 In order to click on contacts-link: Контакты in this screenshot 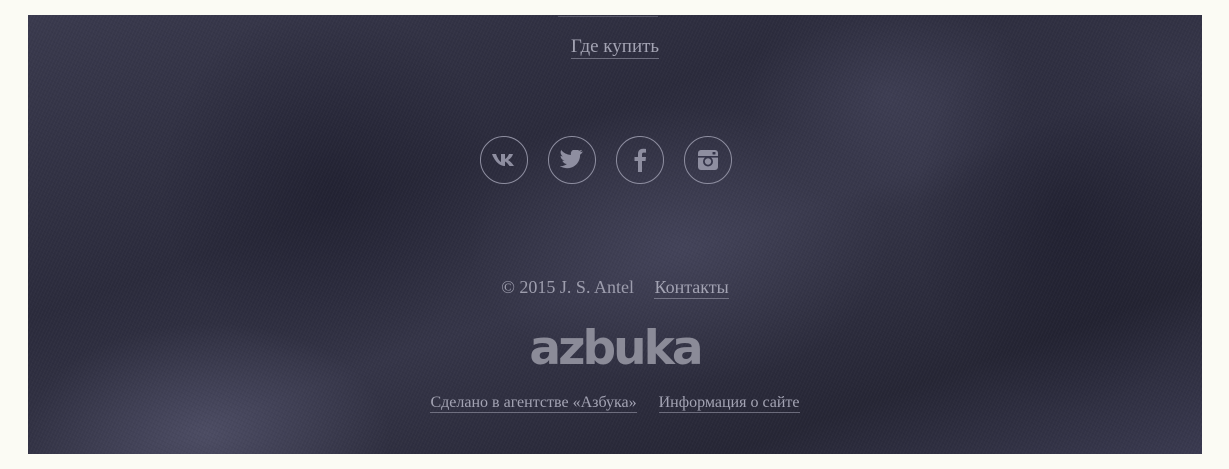, I will do `click(691, 288)`.